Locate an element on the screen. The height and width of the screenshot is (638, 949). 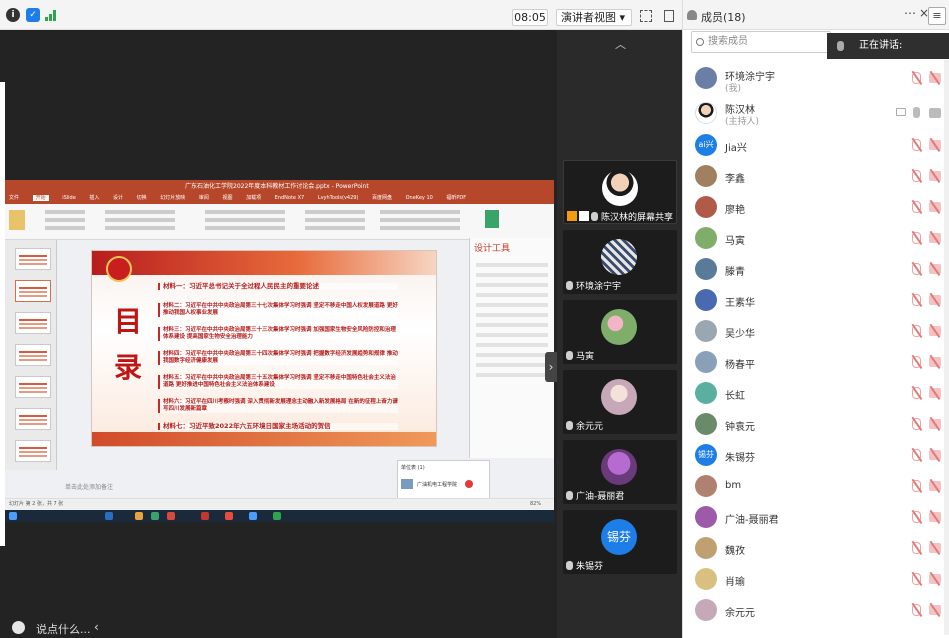
member-row: ai兴 Jia兴 is located at coordinates (816, 145).